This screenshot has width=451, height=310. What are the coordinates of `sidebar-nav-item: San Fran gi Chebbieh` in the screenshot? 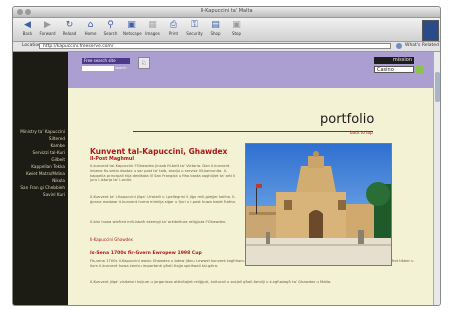 It's located at (40, 187).